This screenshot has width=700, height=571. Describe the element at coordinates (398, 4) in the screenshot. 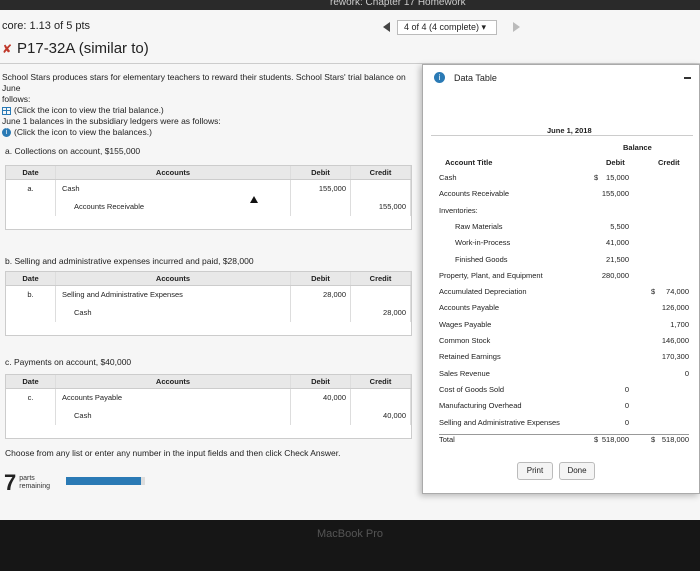

I see `window-title: rework: Chapter 17 Homework` at that location.